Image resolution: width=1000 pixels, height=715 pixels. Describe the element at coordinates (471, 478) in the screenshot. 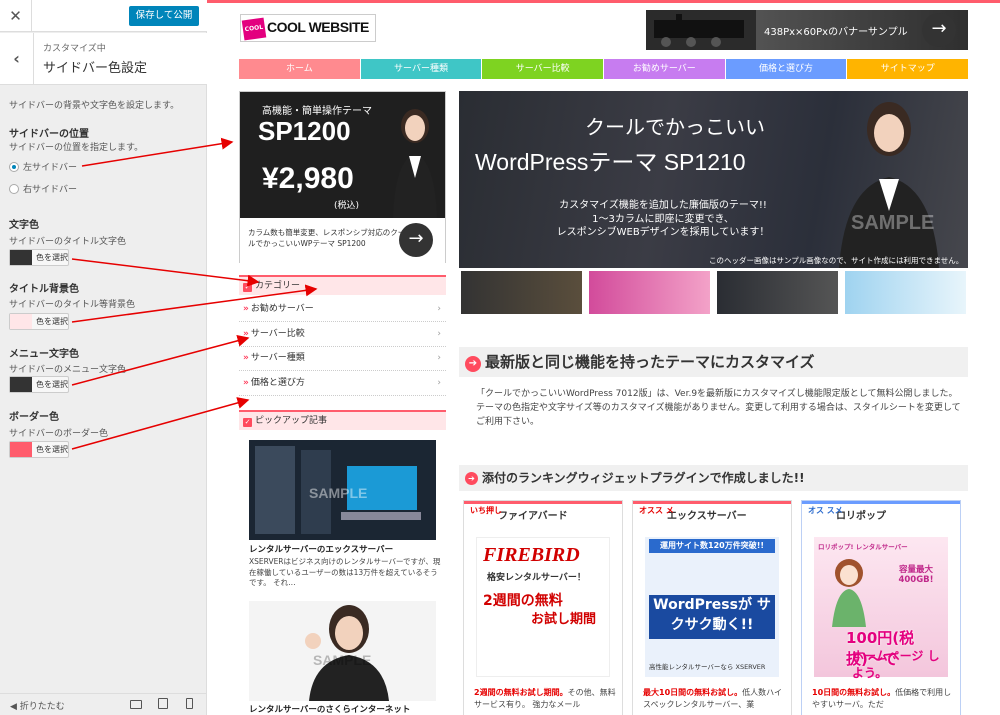

I see `arrow-circle-icon: ➔` at that location.